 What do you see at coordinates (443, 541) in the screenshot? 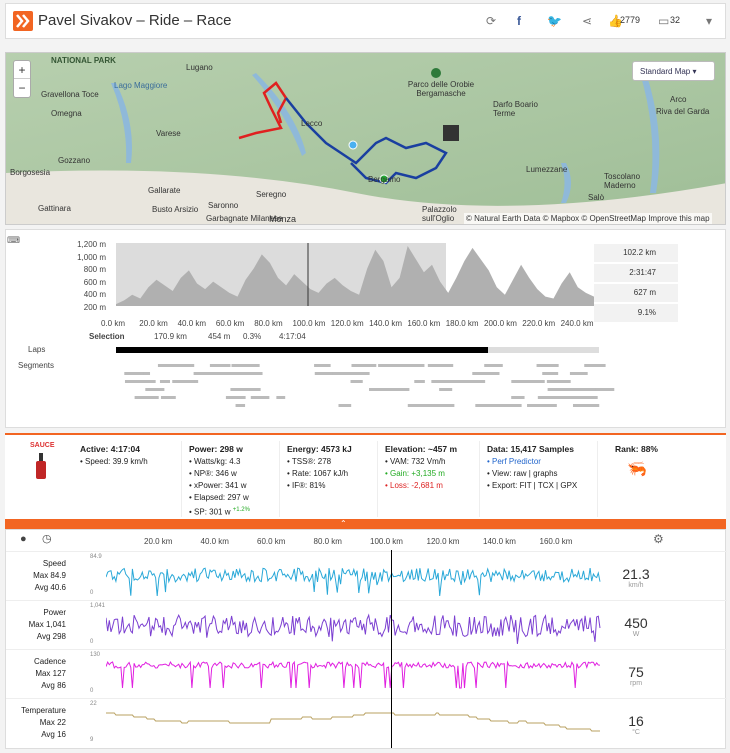
I see `stream-x-tick: 120.0 km` at bounding box center [443, 541].